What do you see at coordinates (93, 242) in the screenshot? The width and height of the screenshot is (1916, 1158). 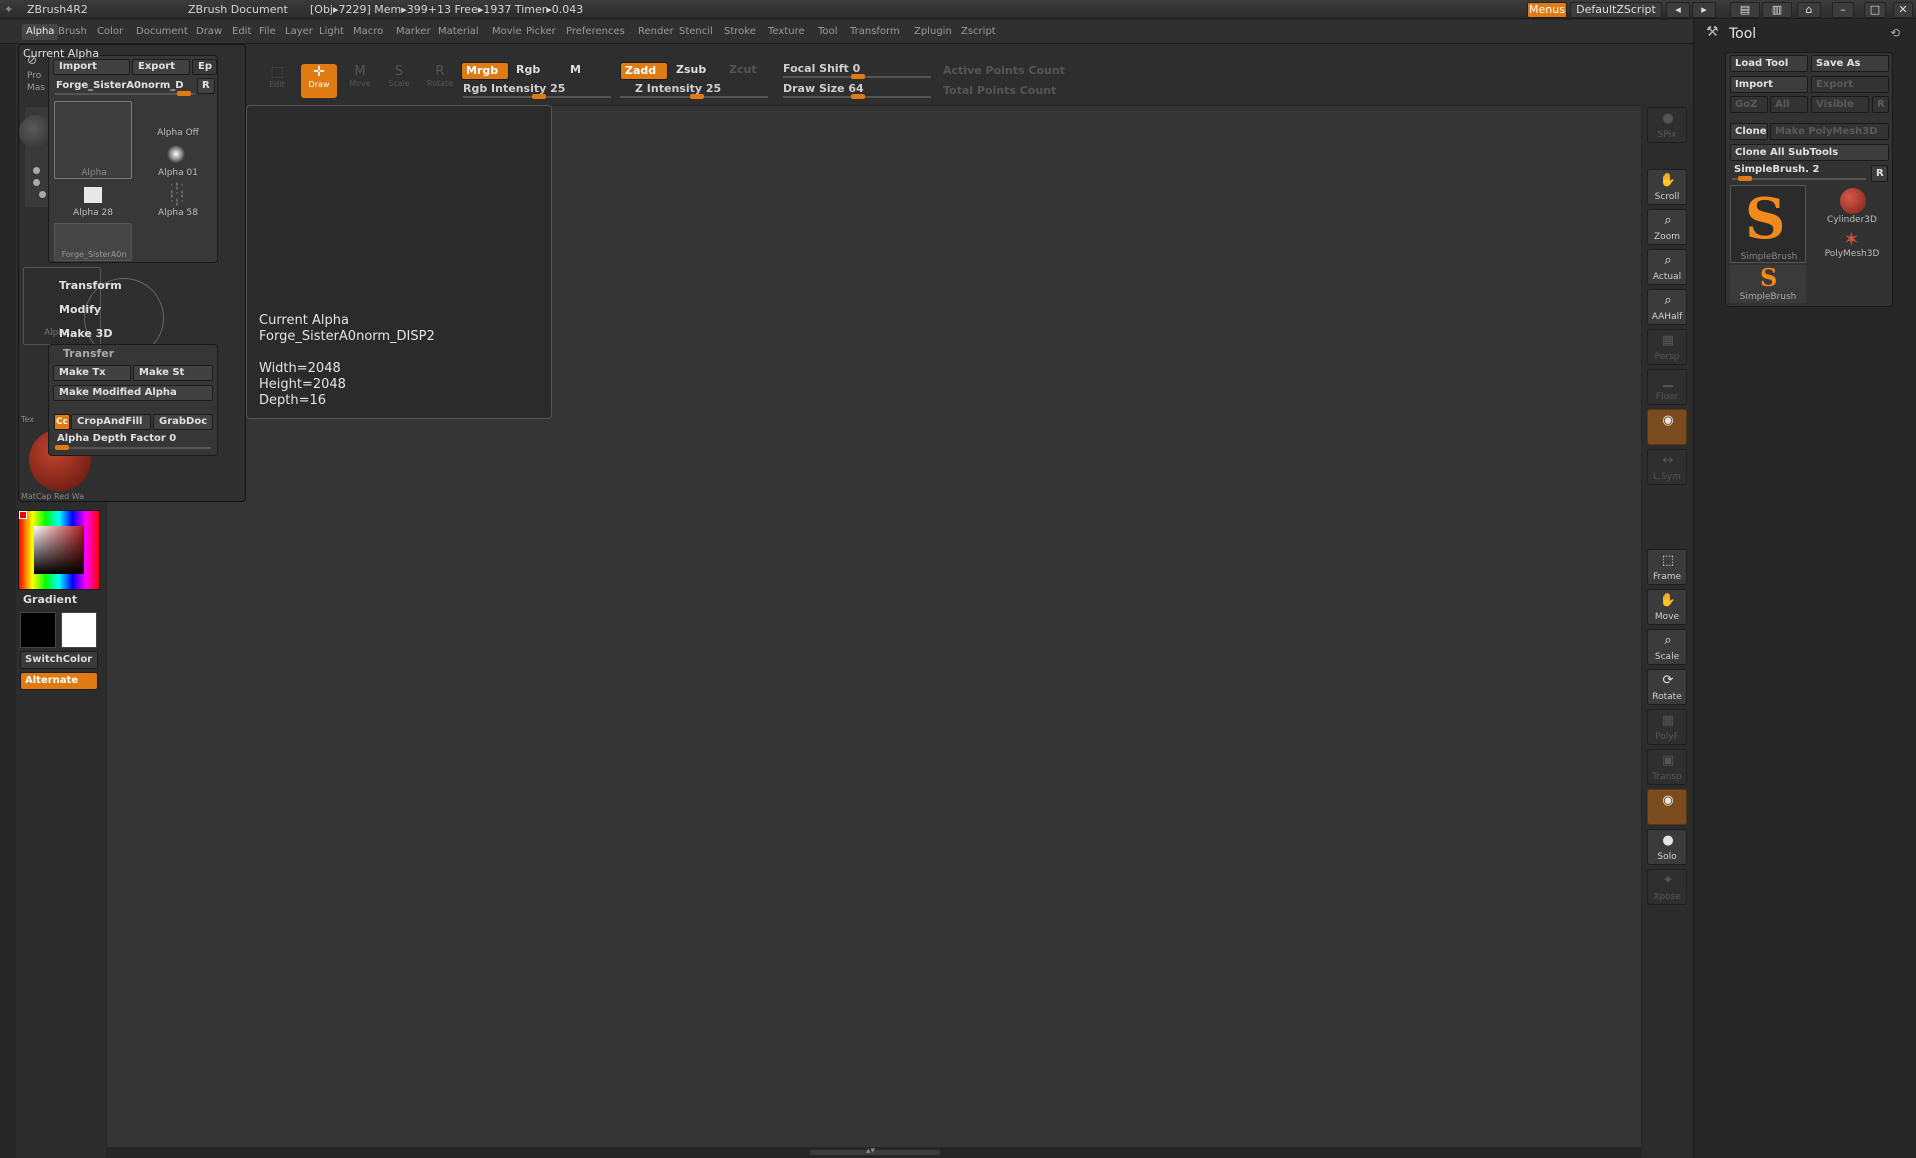 I see `forge-alpha-thumb: Forge_SisterA0n` at bounding box center [93, 242].